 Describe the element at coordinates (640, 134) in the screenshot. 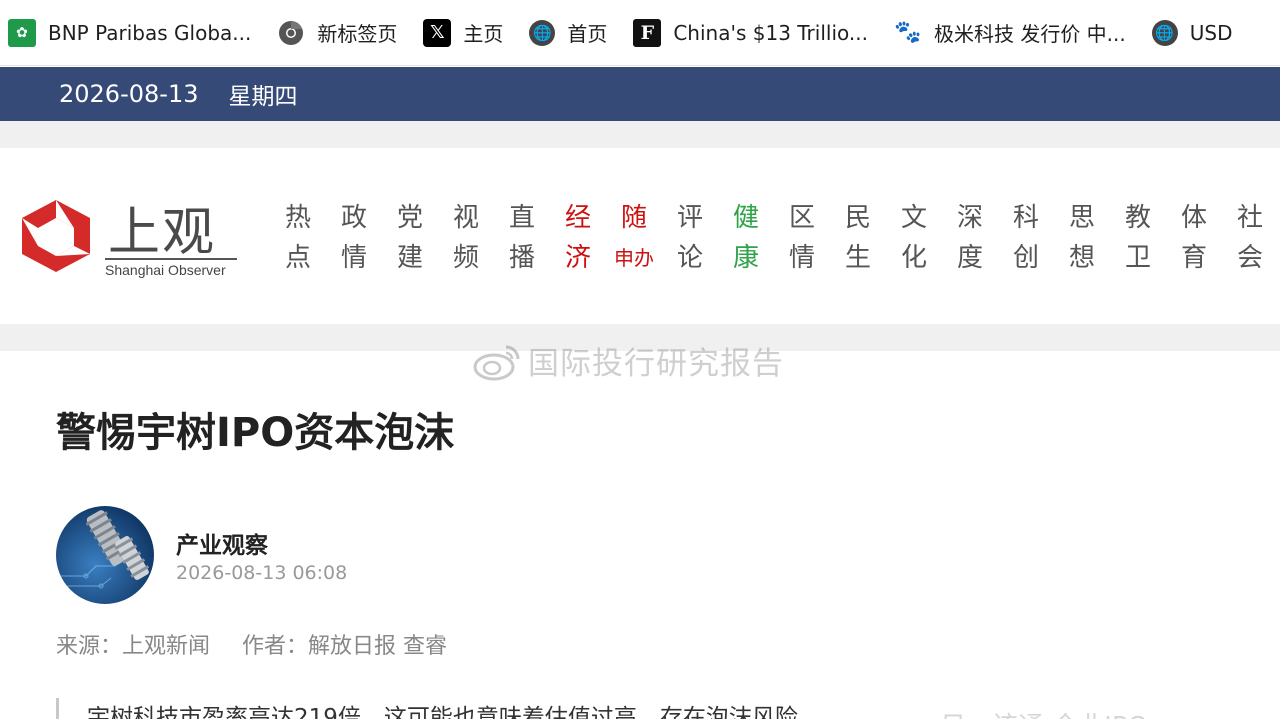

I see `divider-strip` at that location.